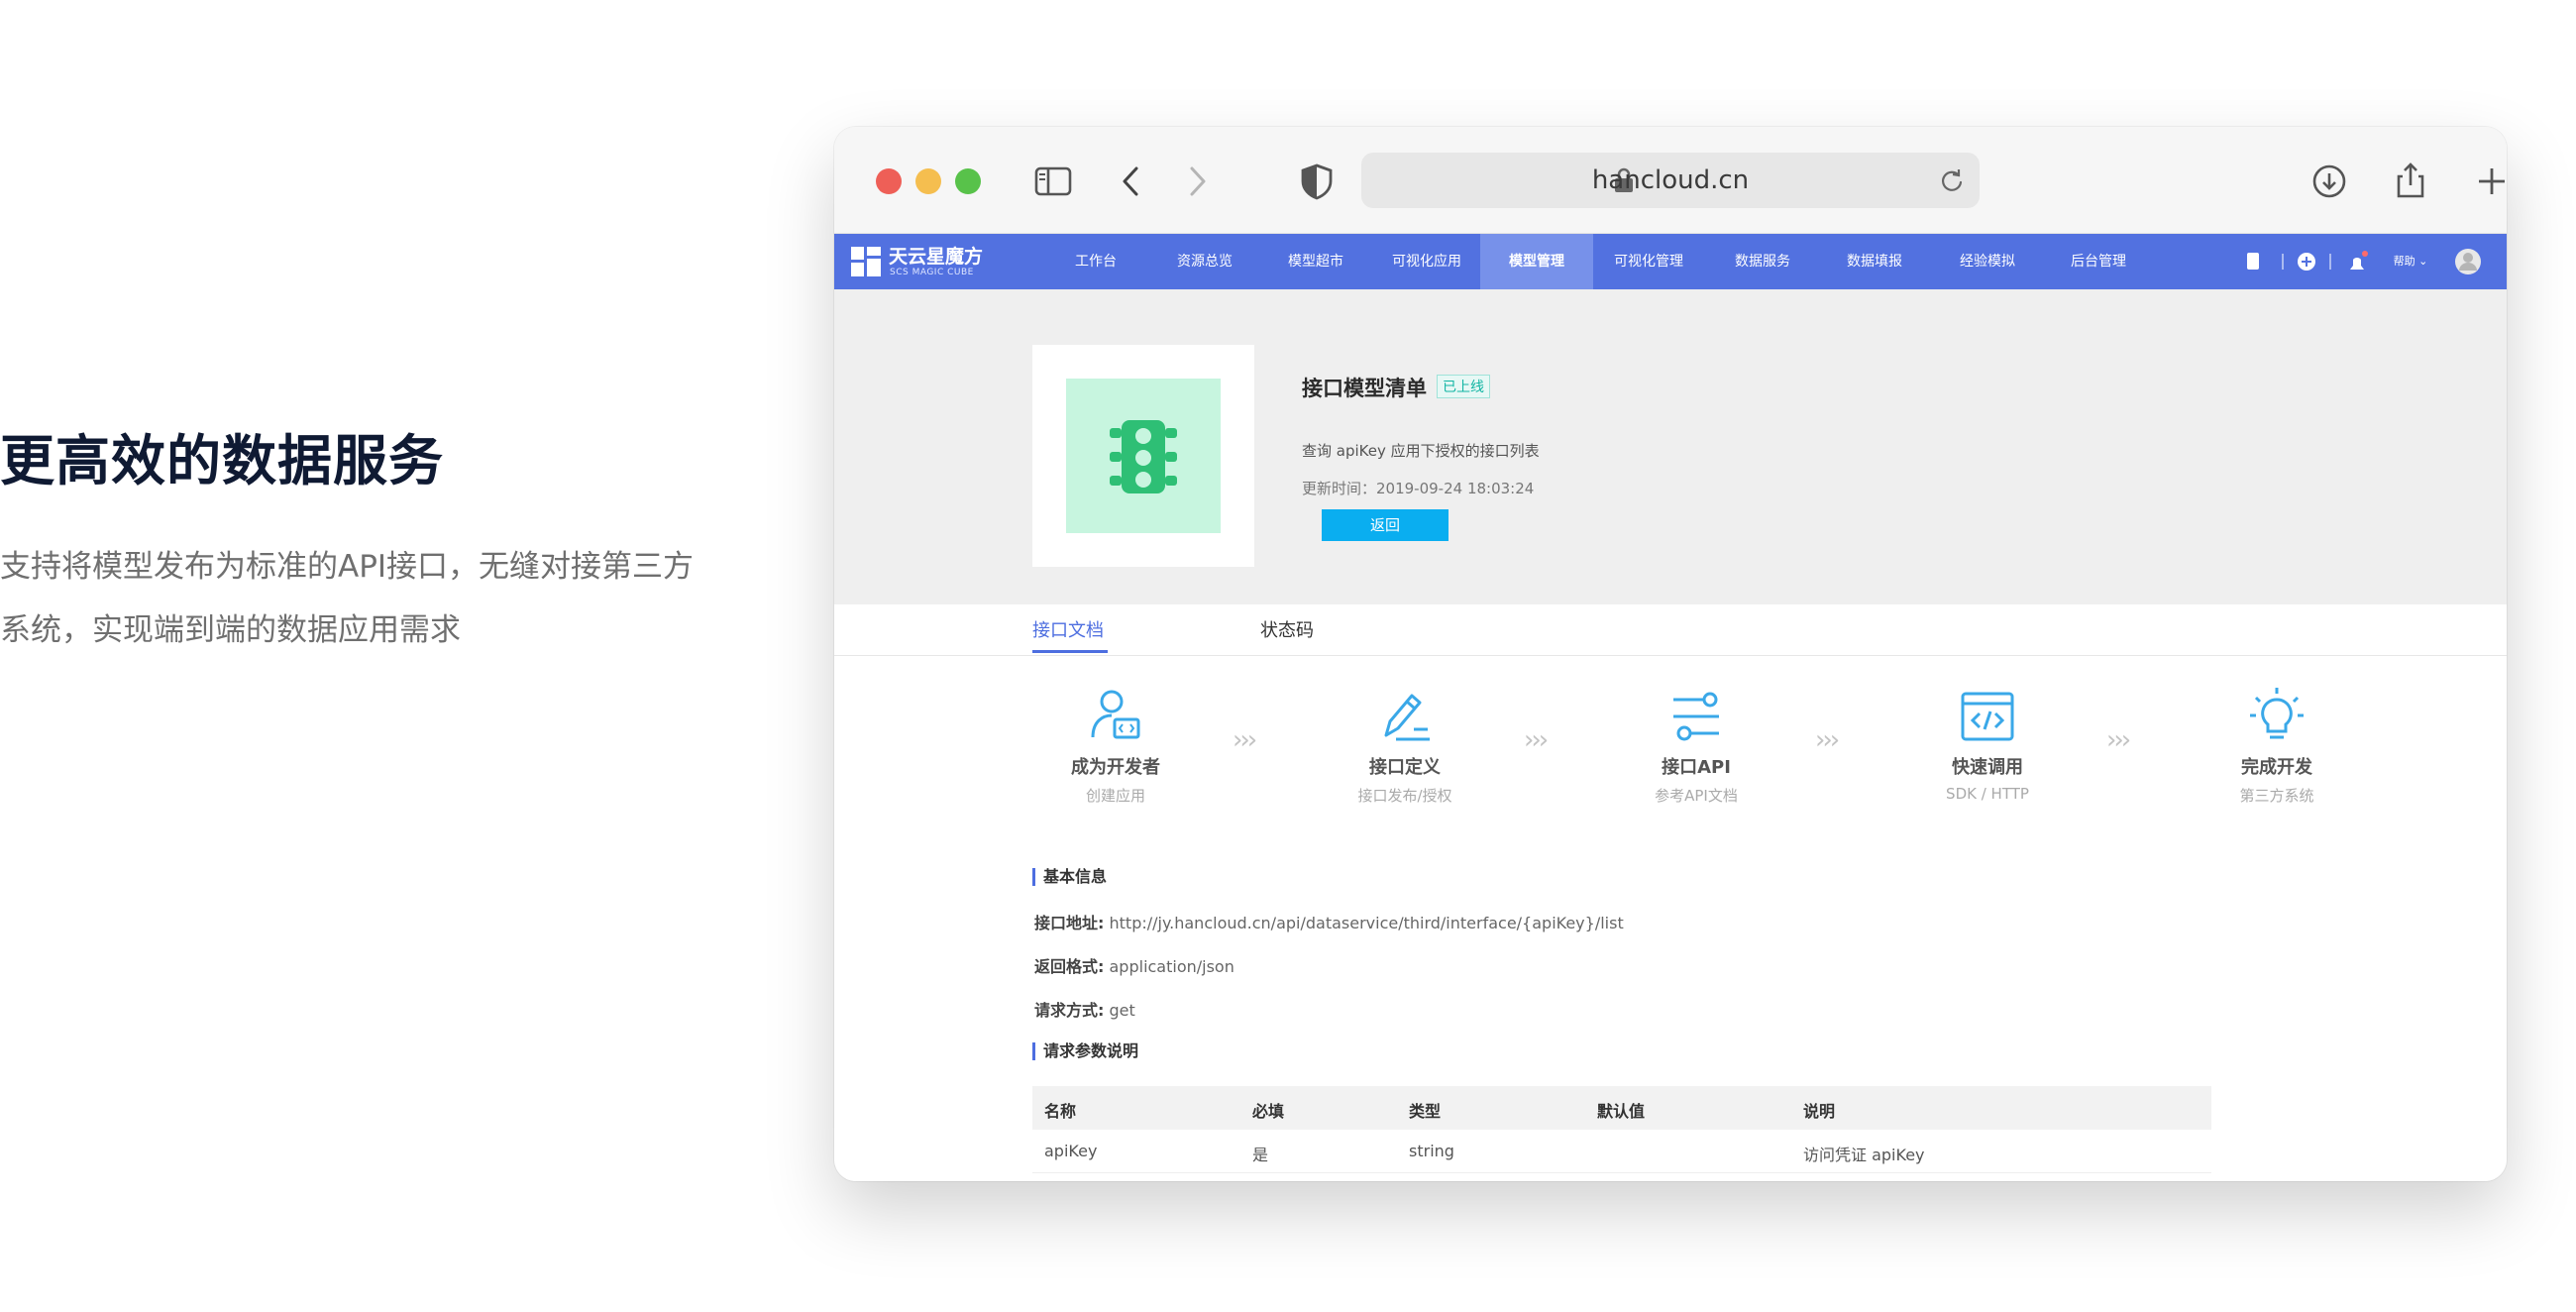 The image size is (2576, 1312). What do you see at coordinates (1071, 1151) in the screenshot?
I see `table-cell: apiKey` at bounding box center [1071, 1151].